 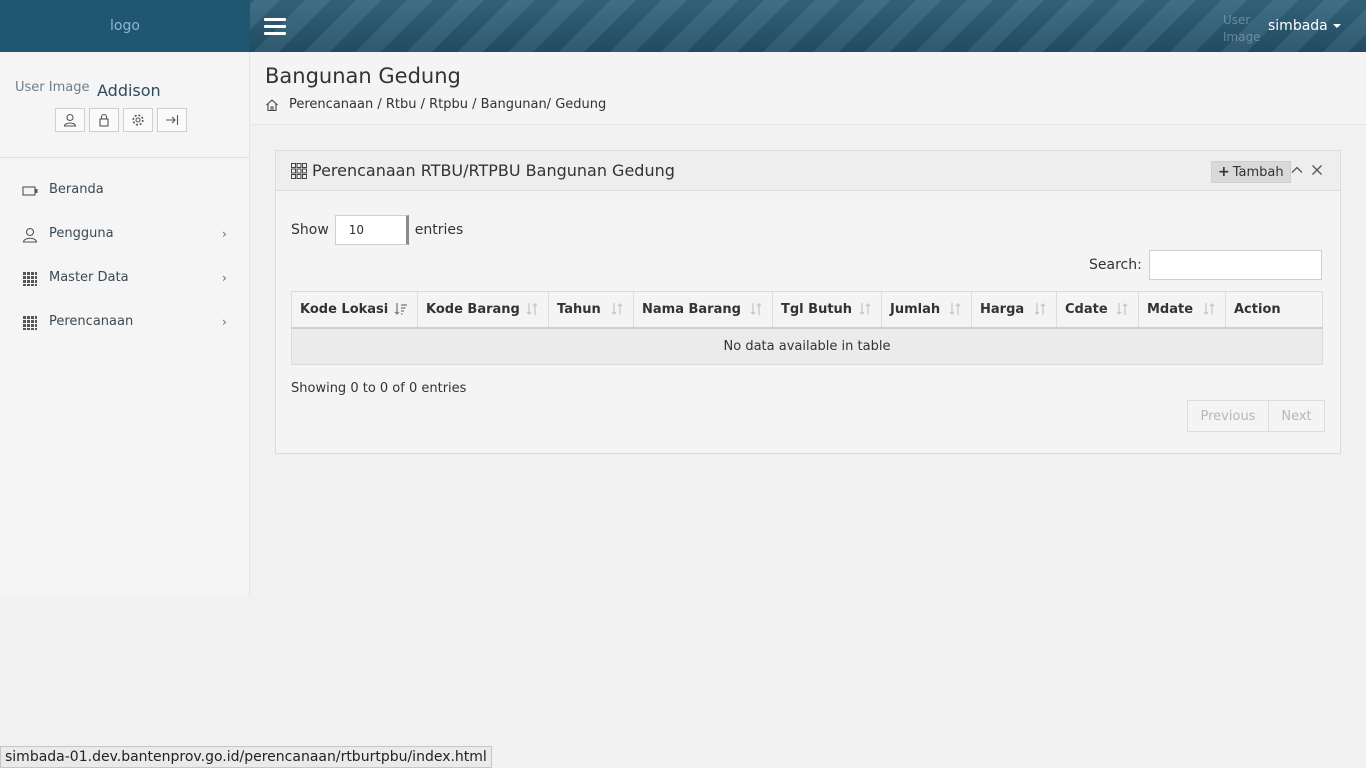 I want to click on lock-icon, so click(x=104, y=120).